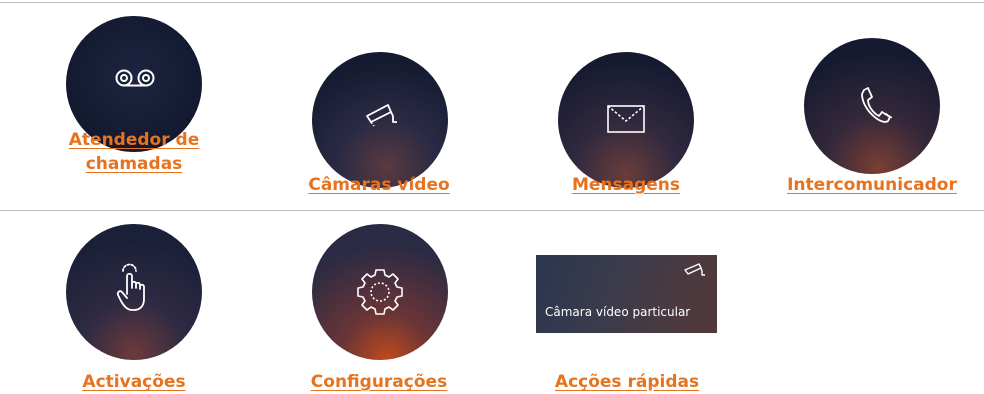 The image size is (984, 394). I want to click on activations-circle-button, so click(134, 292).